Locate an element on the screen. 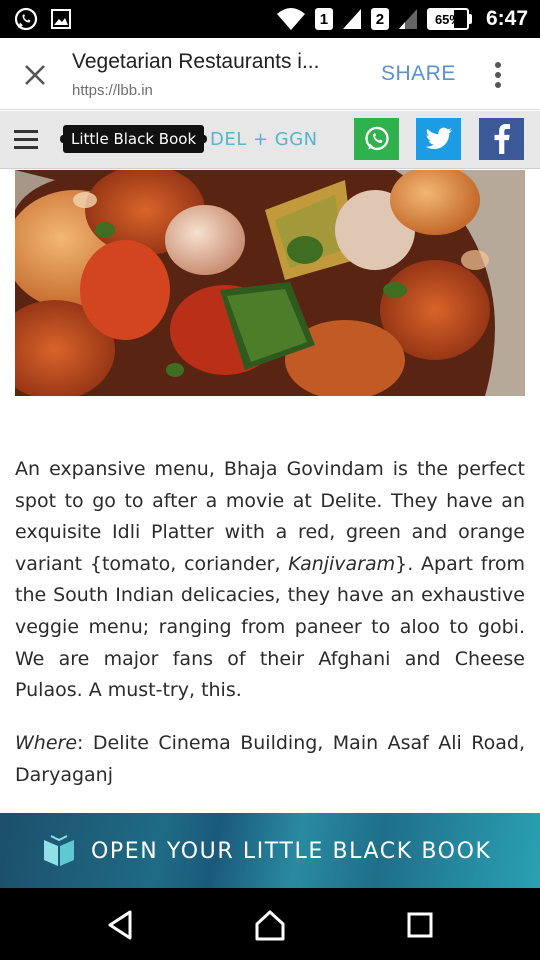 The height and width of the screenshot is (960, 540). sim2-badge: 2 is located at coordinates (379, 19).